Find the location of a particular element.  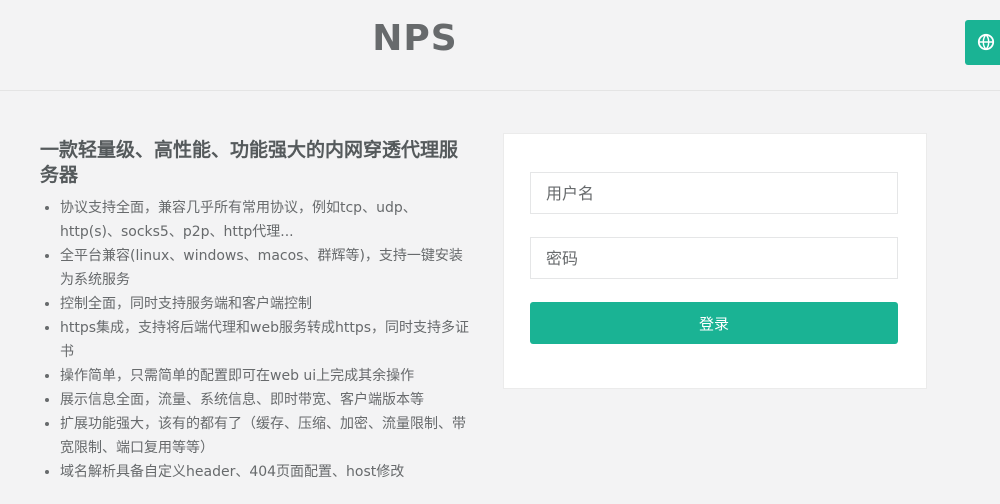

feature-item: 域名解析具备自定义header、404页面配置、host修改 is located at coordinates (265, 472).